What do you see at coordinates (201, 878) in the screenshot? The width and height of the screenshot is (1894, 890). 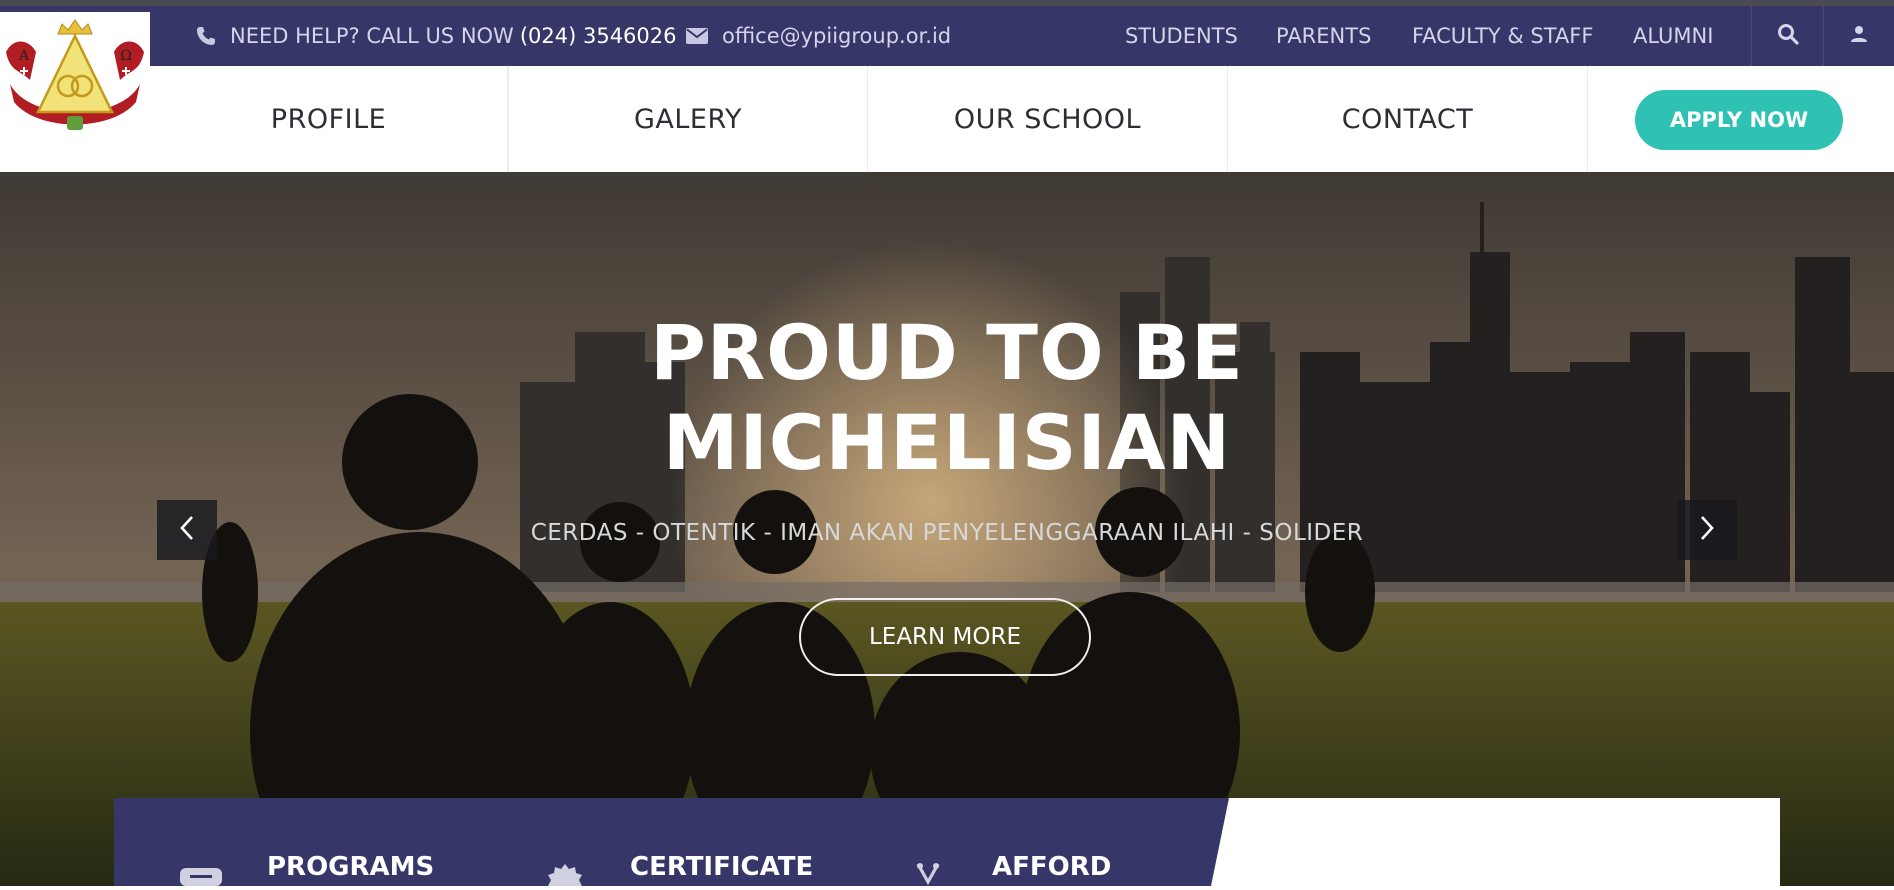 I see `book-icon` at bounding box center [201, 878].